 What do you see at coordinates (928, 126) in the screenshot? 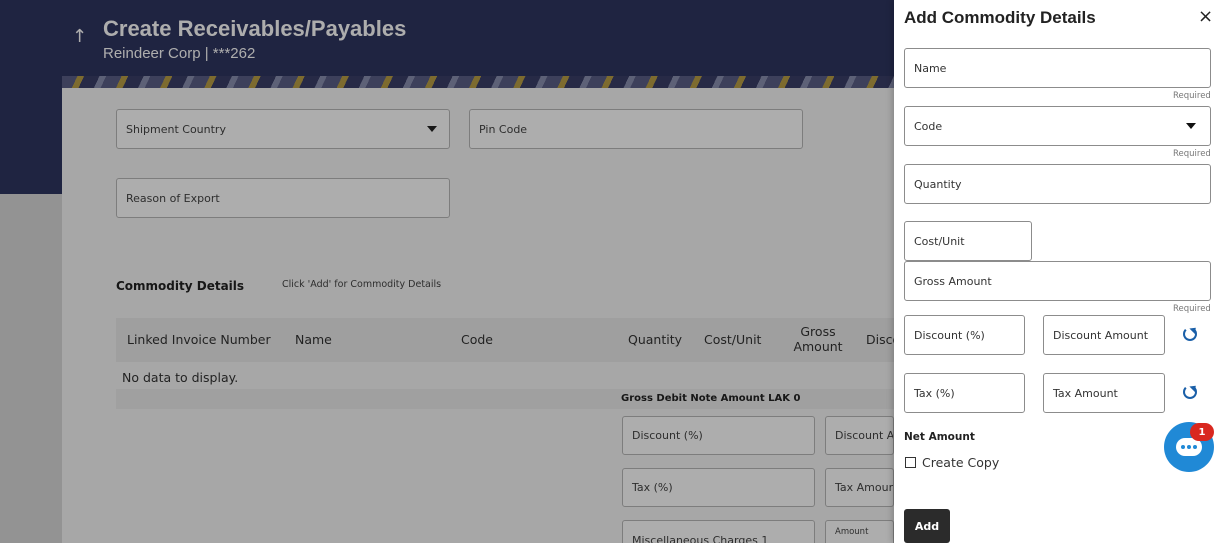
I see `code-select-label: Code` at bounding box center [928, 126].